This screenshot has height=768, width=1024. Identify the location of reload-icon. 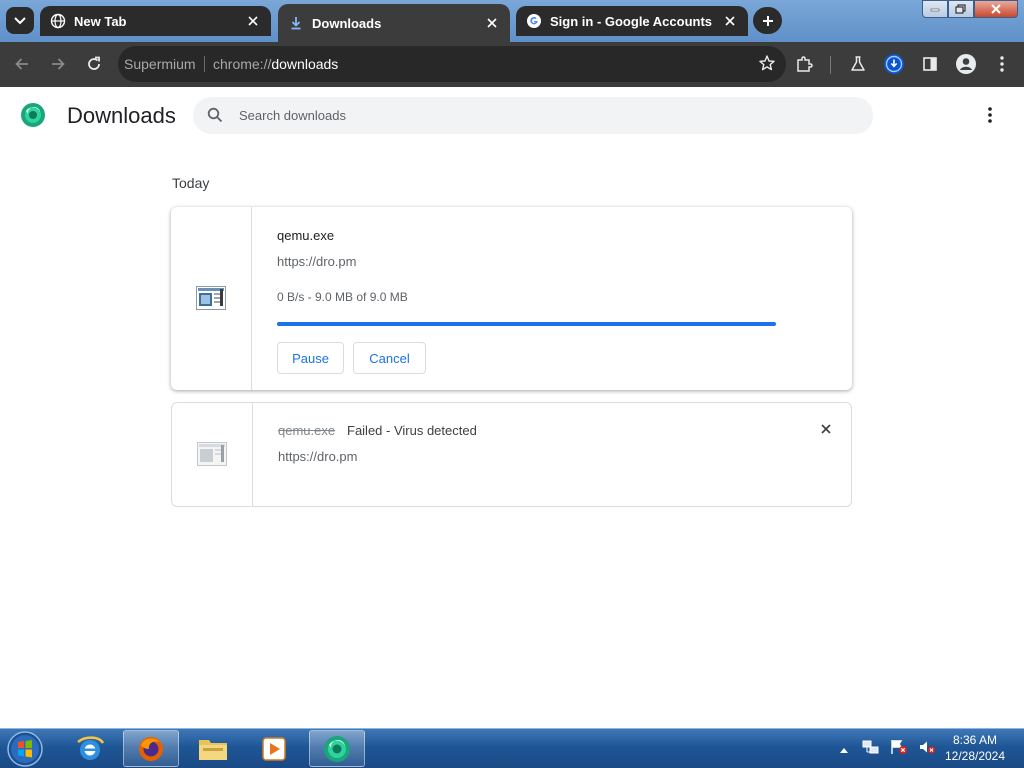
(94, 63).